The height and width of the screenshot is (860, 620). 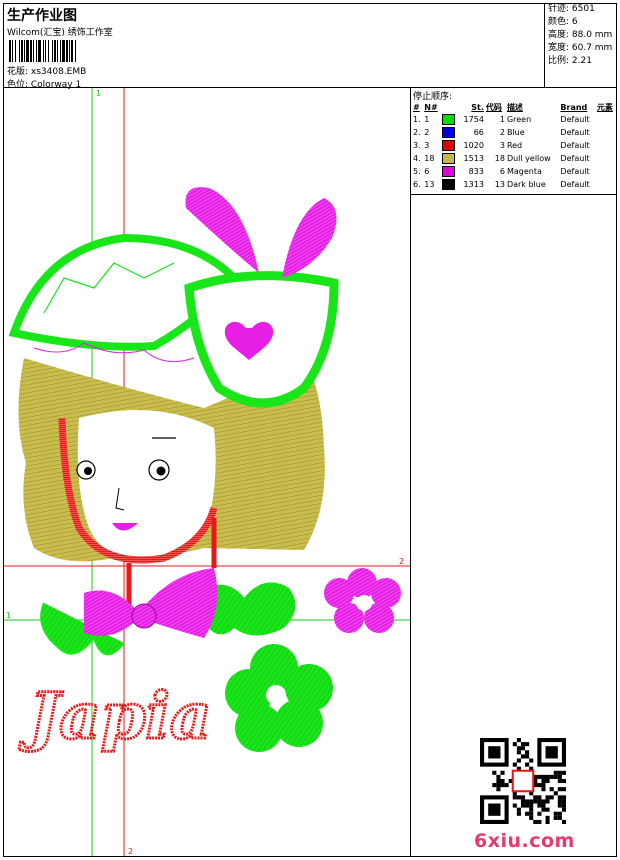 I want to click on col-desc: 描述, so click(x=514, y=107).